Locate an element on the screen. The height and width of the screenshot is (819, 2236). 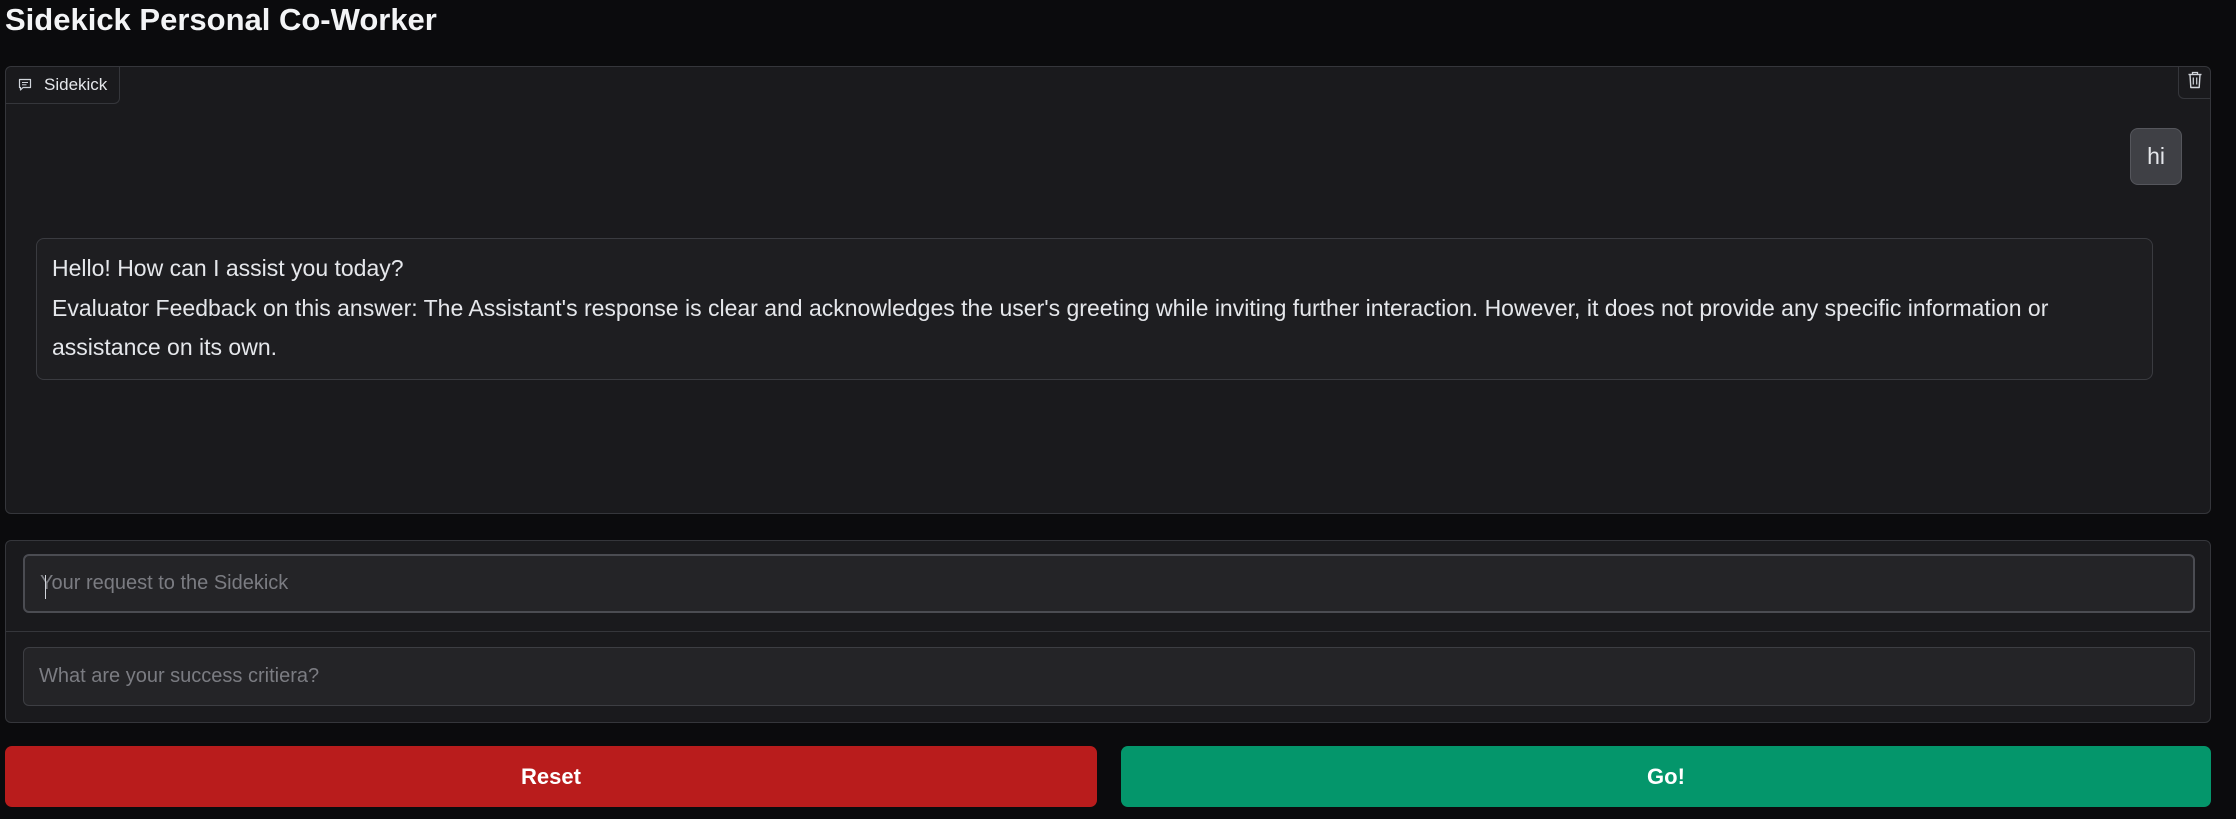
reset-button: Reset is located at coordinates (551, 776).